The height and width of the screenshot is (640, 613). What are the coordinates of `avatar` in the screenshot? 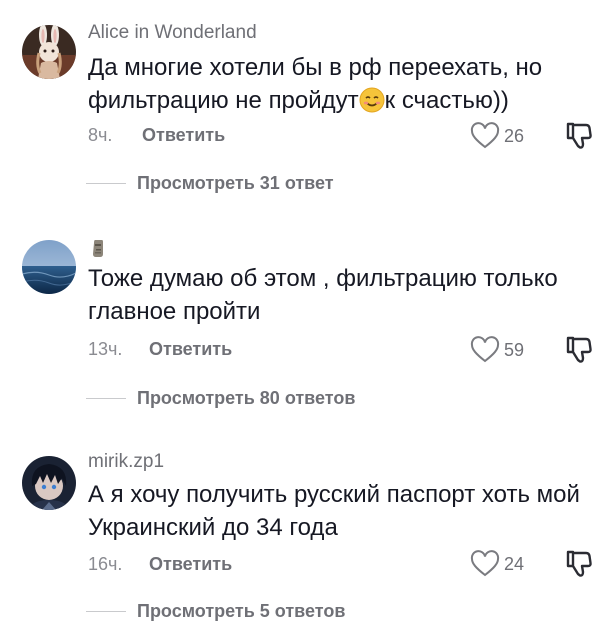 It's located at (49, 483).